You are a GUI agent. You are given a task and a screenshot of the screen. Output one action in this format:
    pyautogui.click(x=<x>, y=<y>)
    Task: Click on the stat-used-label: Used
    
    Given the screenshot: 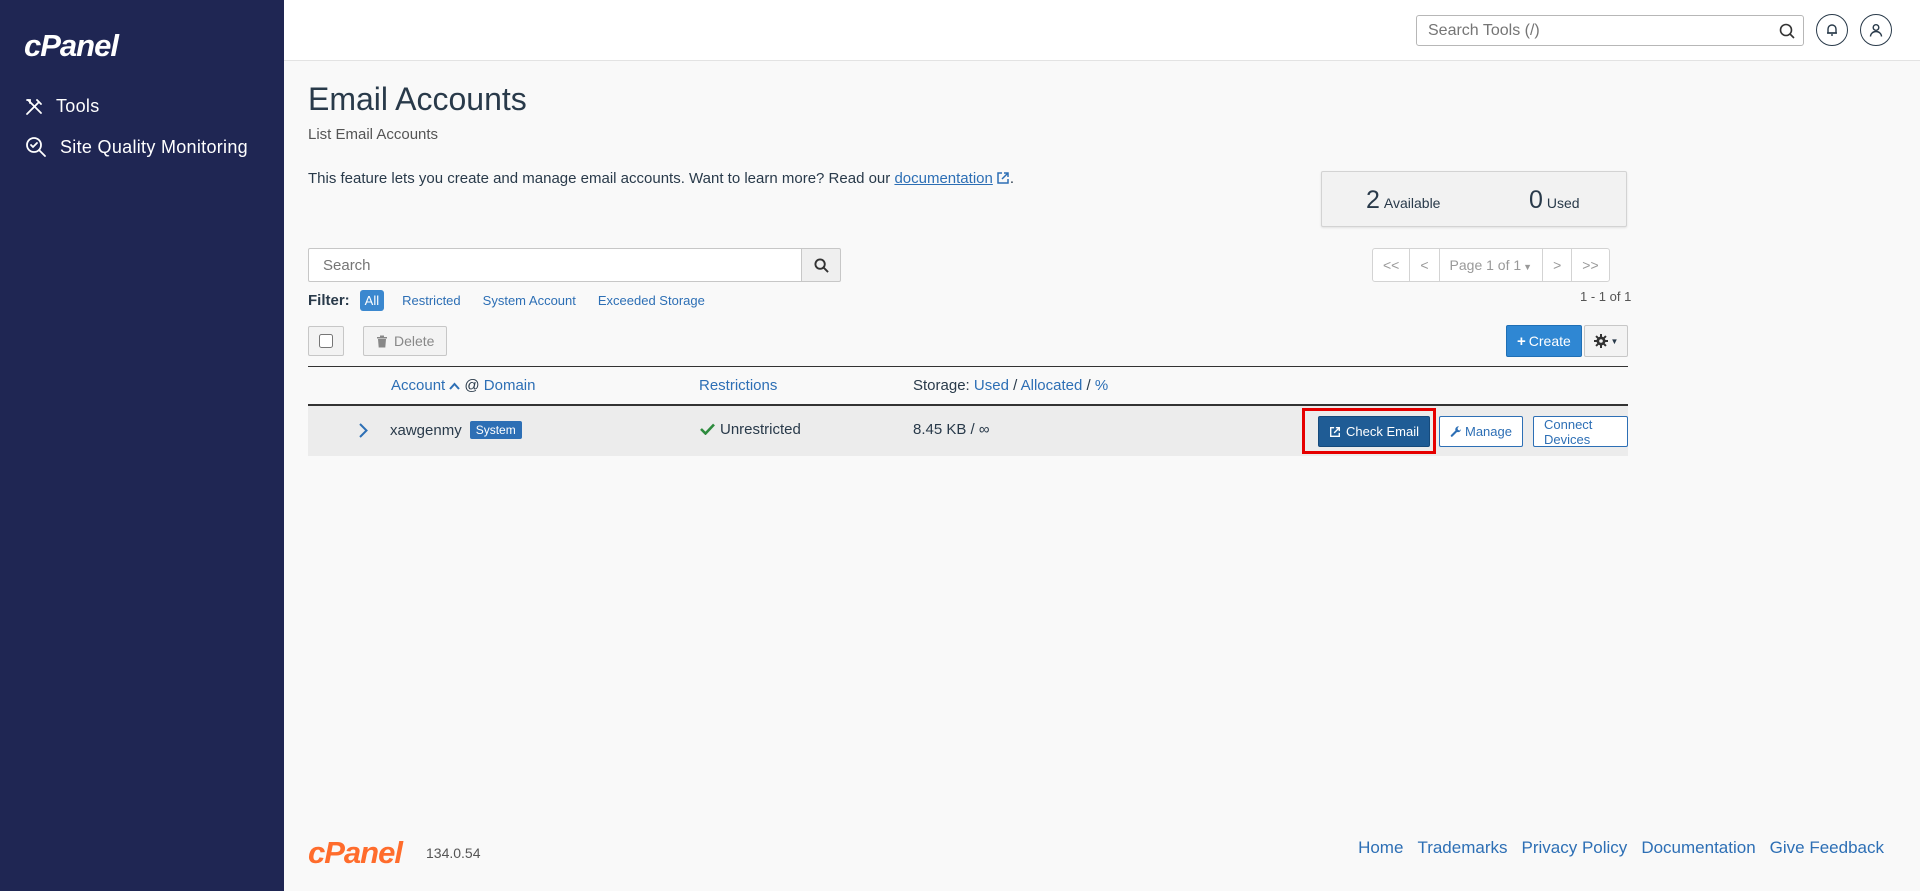 What is the action you would take?
    pyautogui.click(x=1563, y=203)
    